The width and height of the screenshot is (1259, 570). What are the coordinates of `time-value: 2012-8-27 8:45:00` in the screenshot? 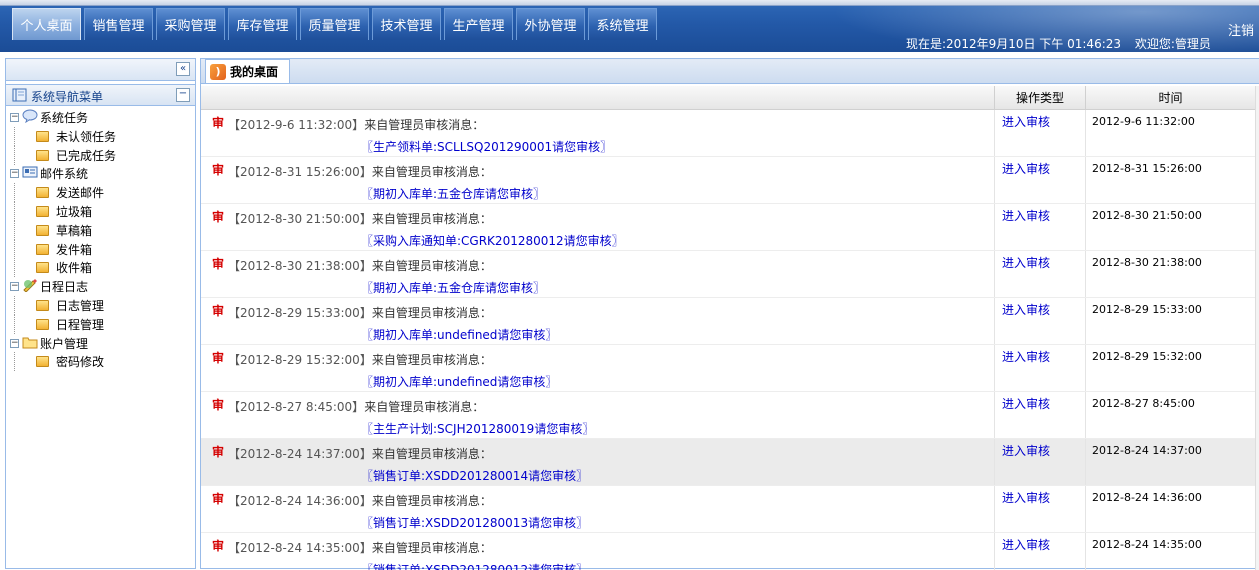 It's located at (1143, 403).